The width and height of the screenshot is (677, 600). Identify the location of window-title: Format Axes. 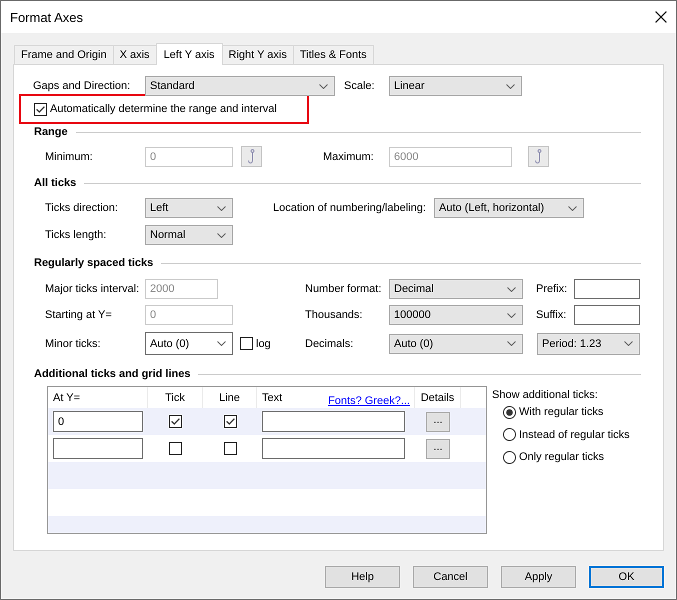
(46, 17).